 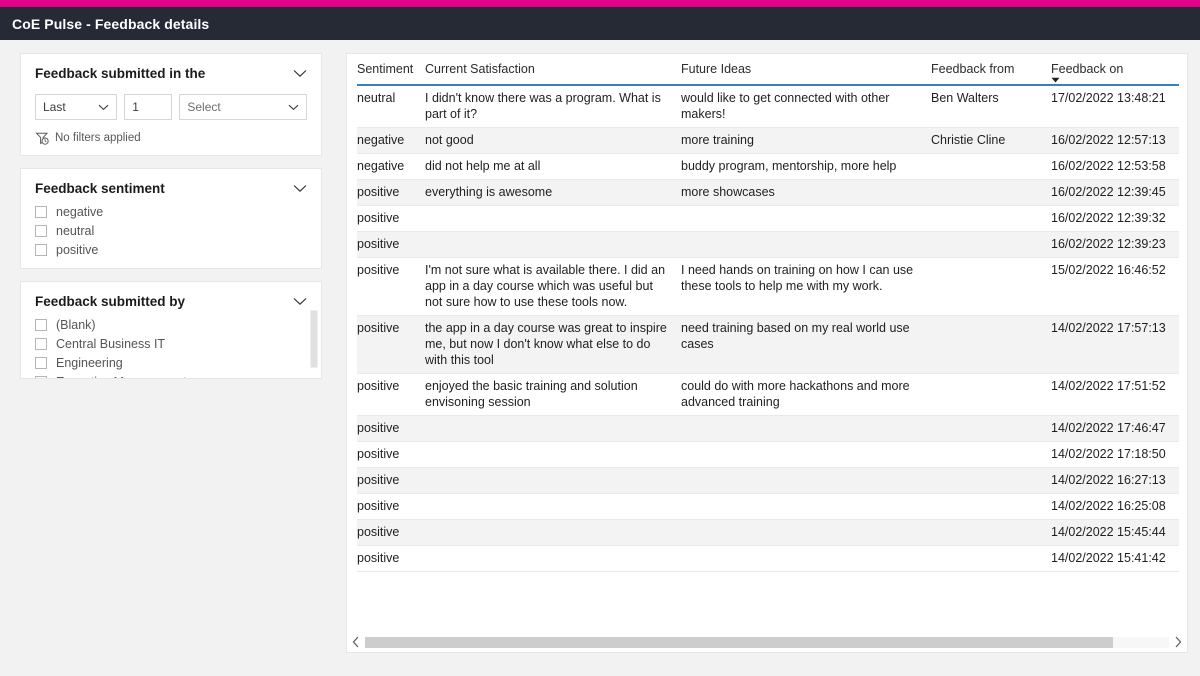 What do you see at coordinates (553, 69) in the screenshot?
I see `column-header-current-satisfaction: Current Satisfaction` at bounding box center [553, 69].